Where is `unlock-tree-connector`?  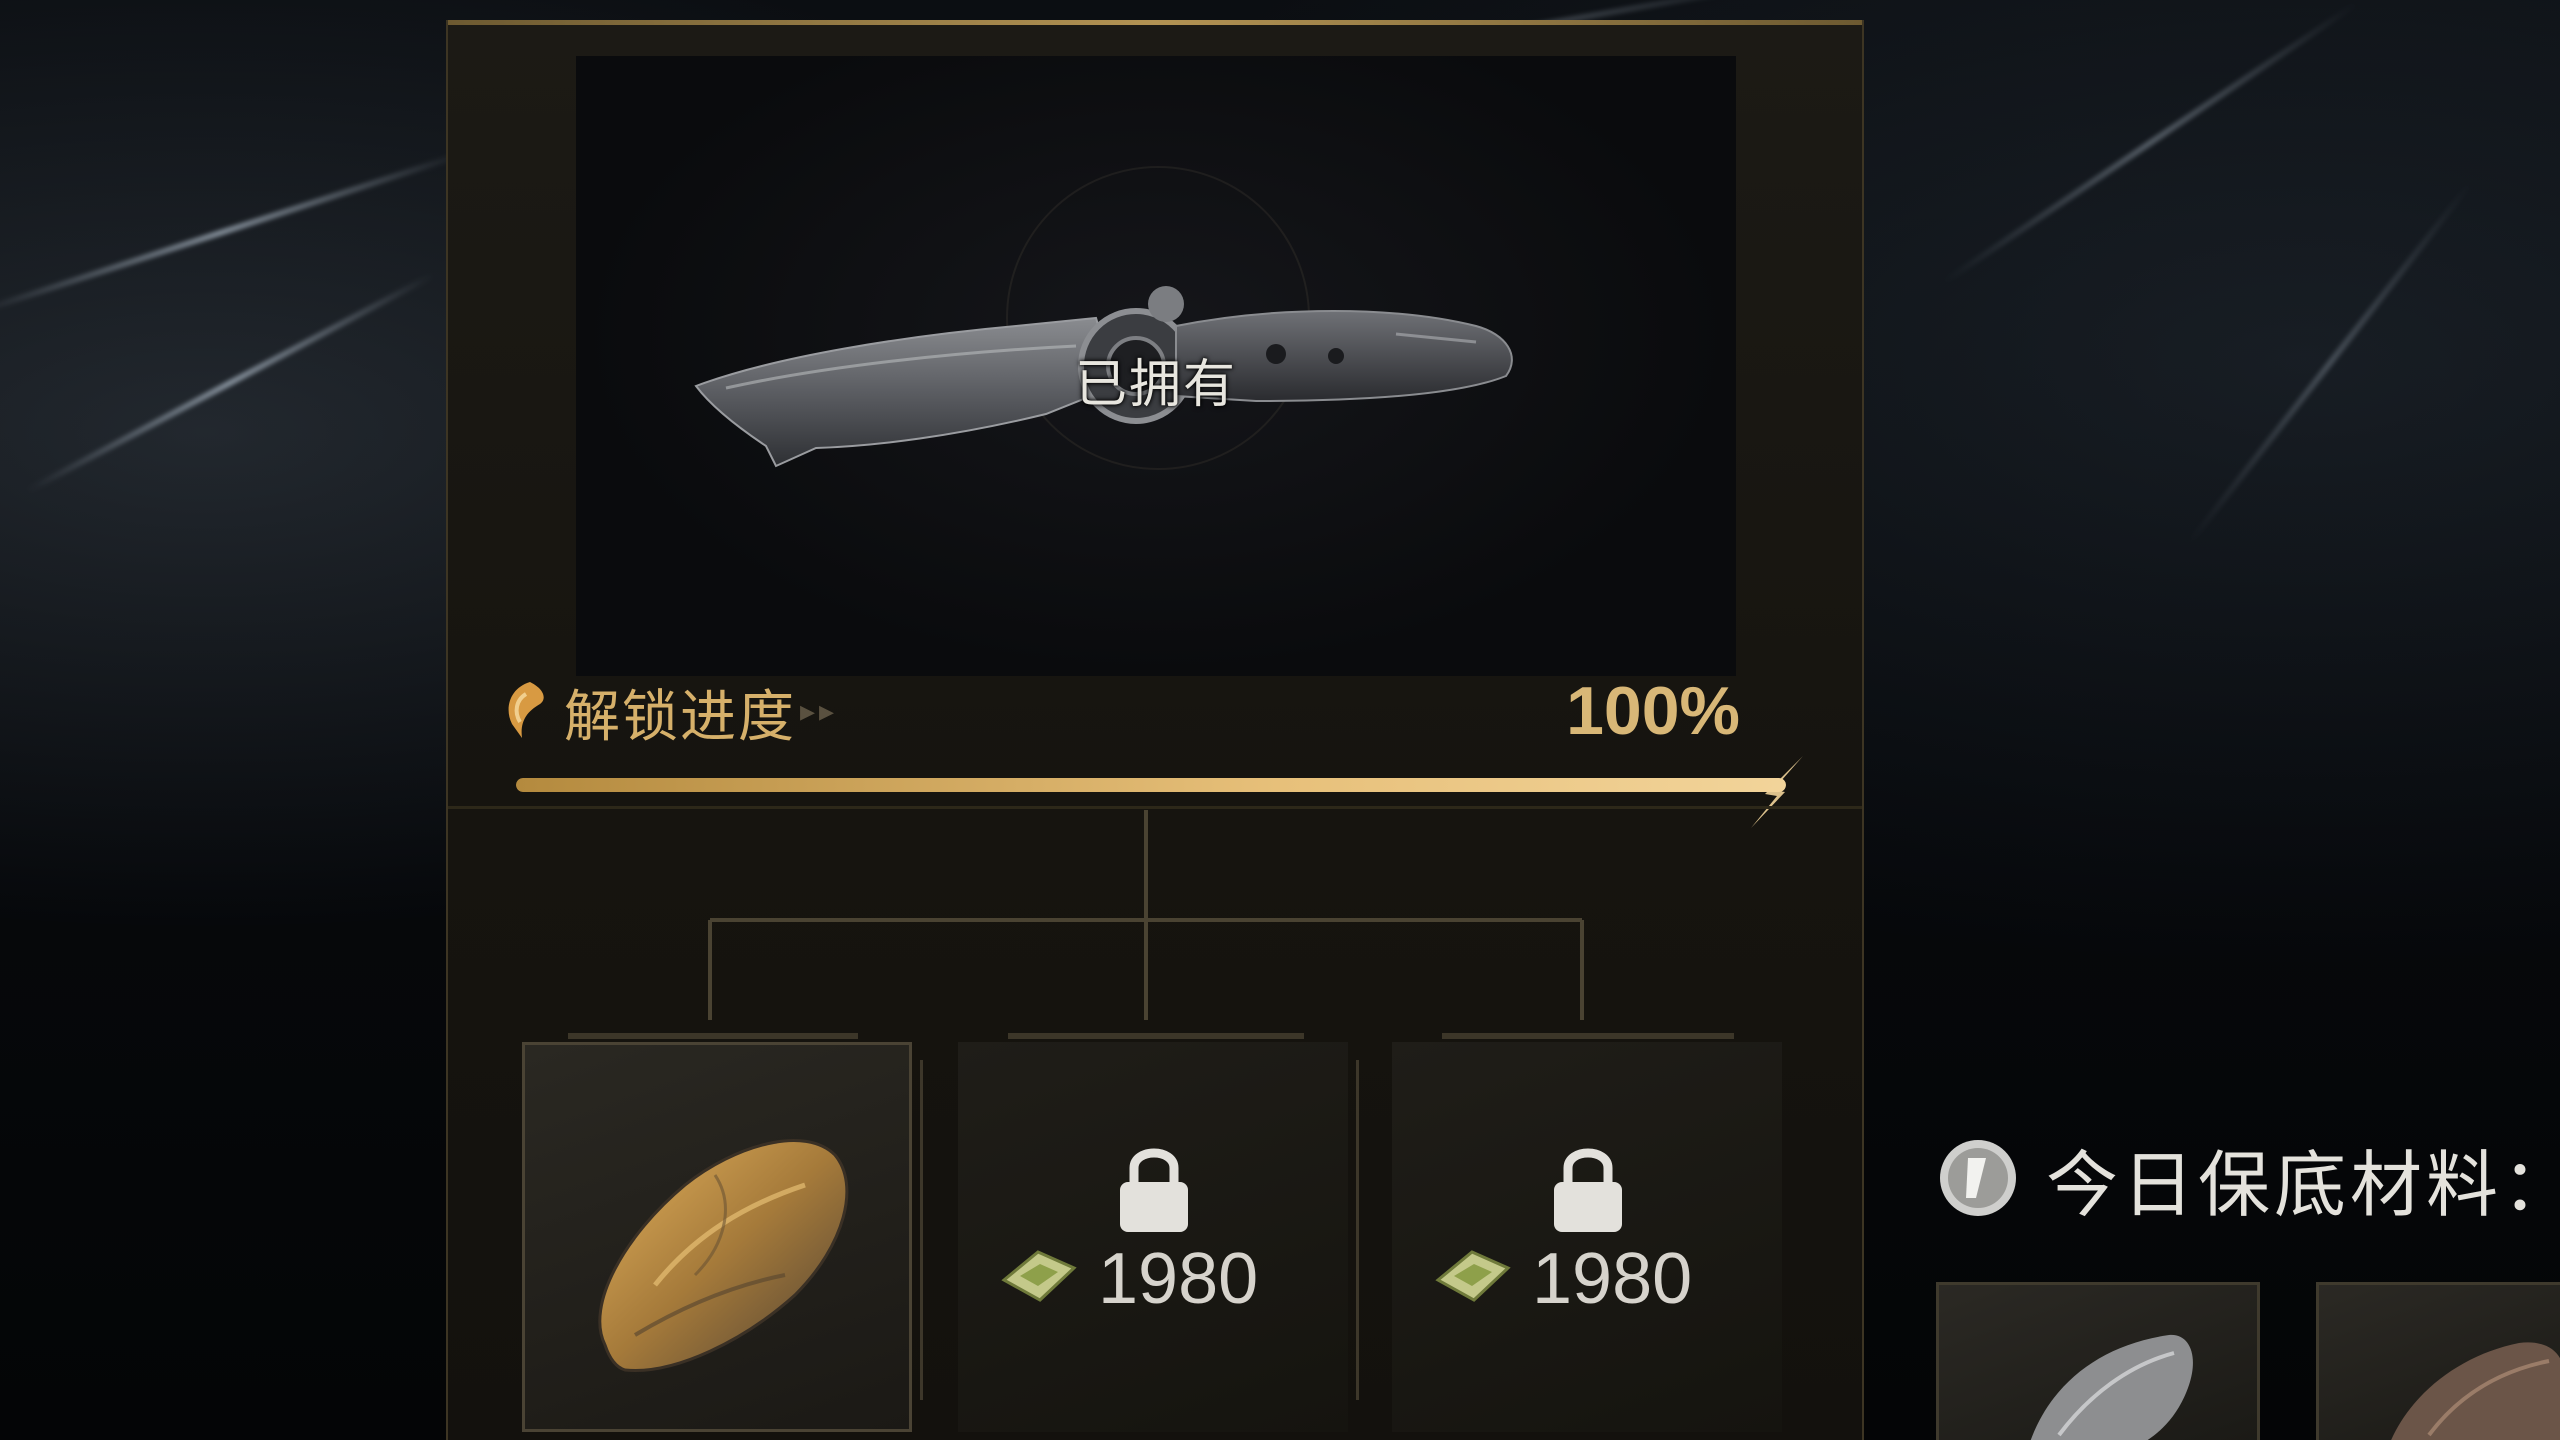
unlock-tree-connector is located at coordinates (1151, 924).